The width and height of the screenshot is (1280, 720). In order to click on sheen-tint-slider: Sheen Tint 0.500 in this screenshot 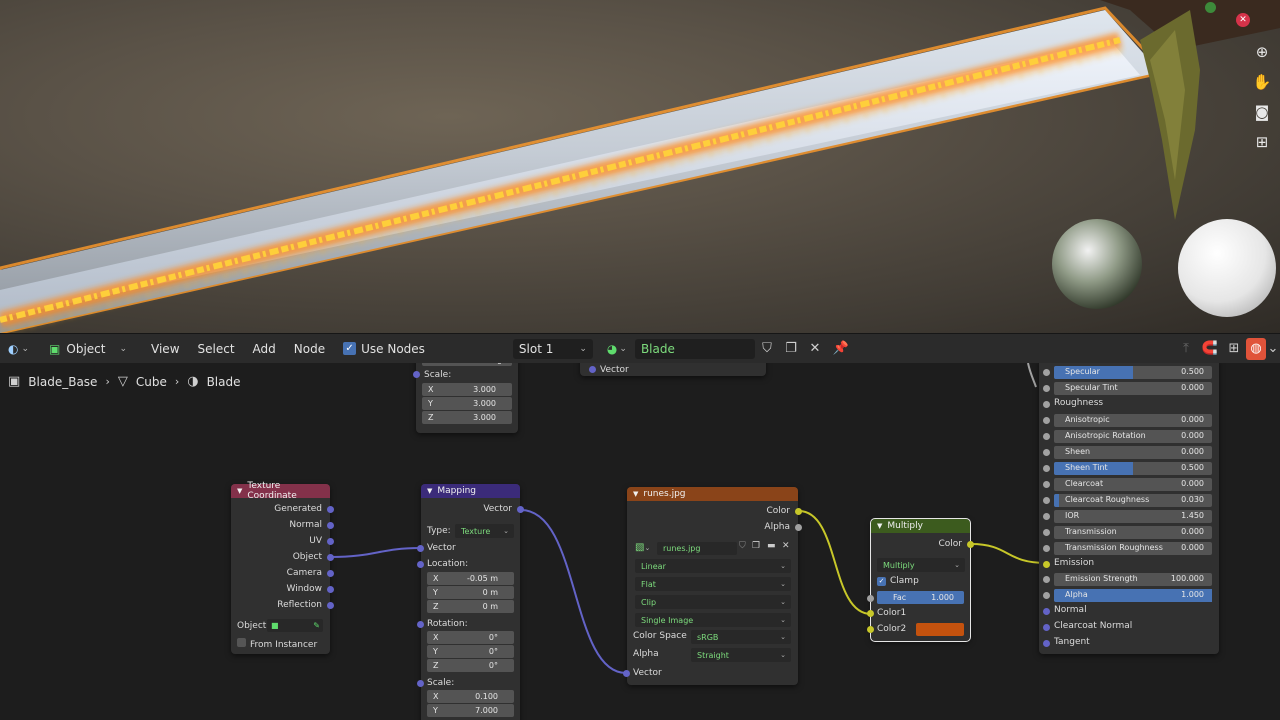, I will do `click(1133, 468)`.